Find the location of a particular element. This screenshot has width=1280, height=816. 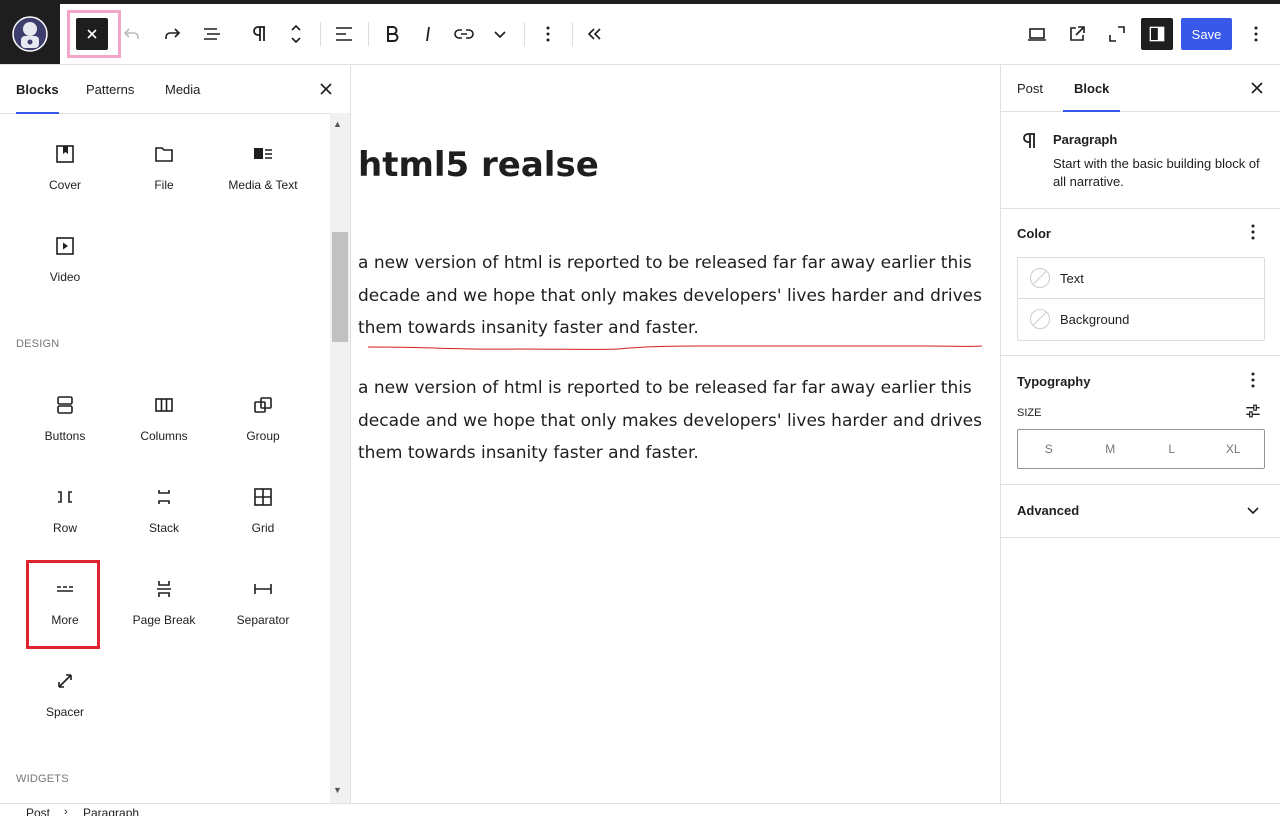

list-view-button is located at coordinates (212, 34).